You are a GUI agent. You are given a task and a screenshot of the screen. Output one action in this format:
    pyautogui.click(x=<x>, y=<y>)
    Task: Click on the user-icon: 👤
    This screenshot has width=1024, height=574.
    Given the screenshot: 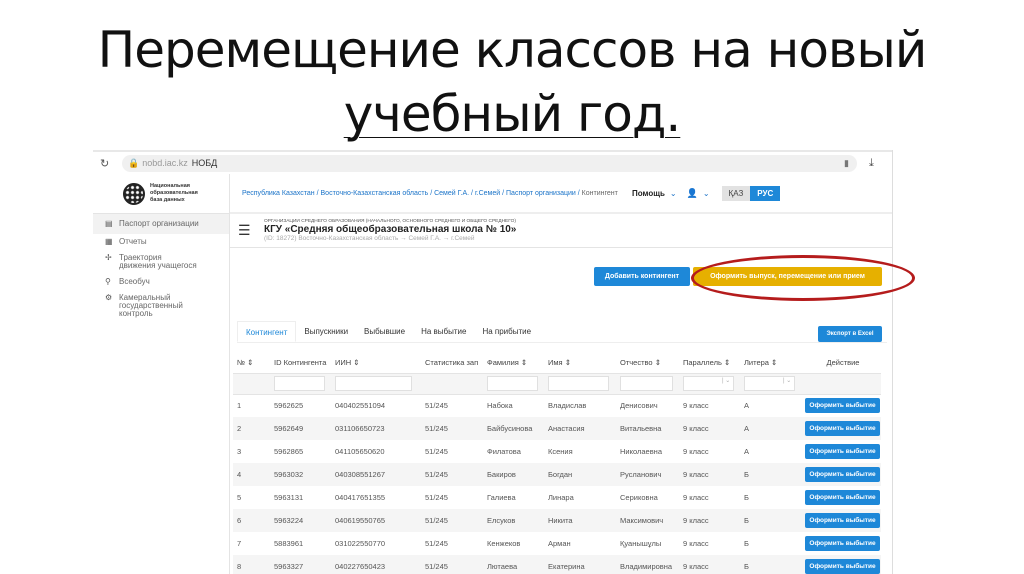 What is the action you would take?
    pyautogui.click(x=692, y=193)
    